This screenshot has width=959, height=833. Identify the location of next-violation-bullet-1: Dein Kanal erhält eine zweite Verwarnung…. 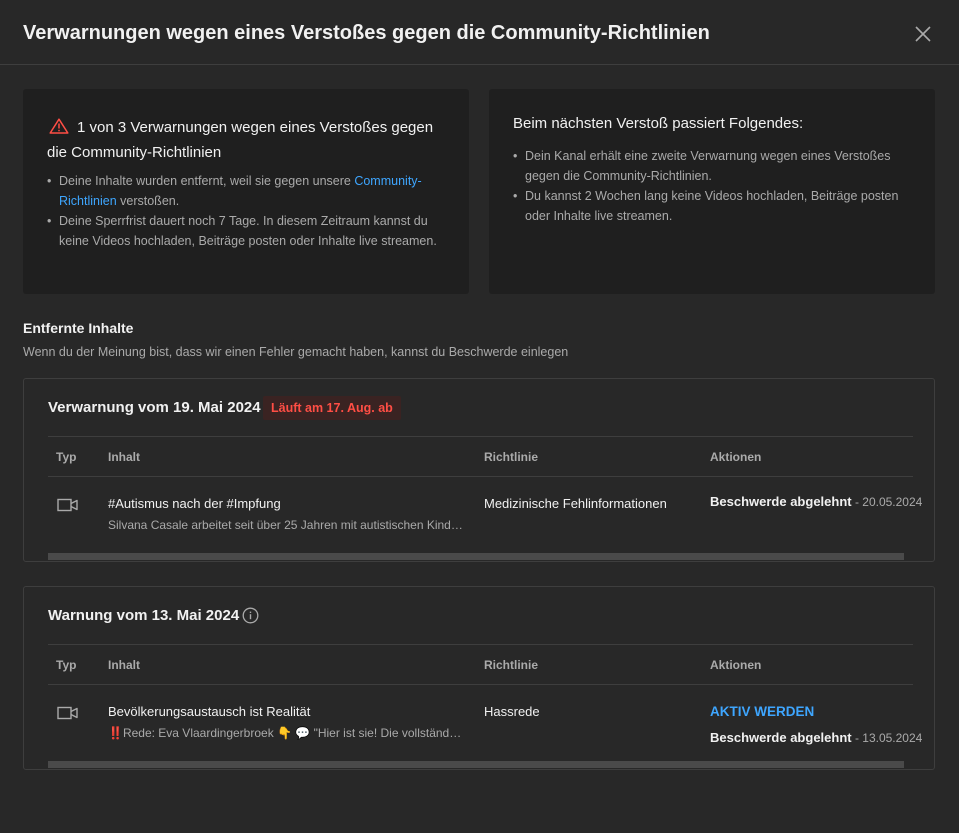
(713, 166).